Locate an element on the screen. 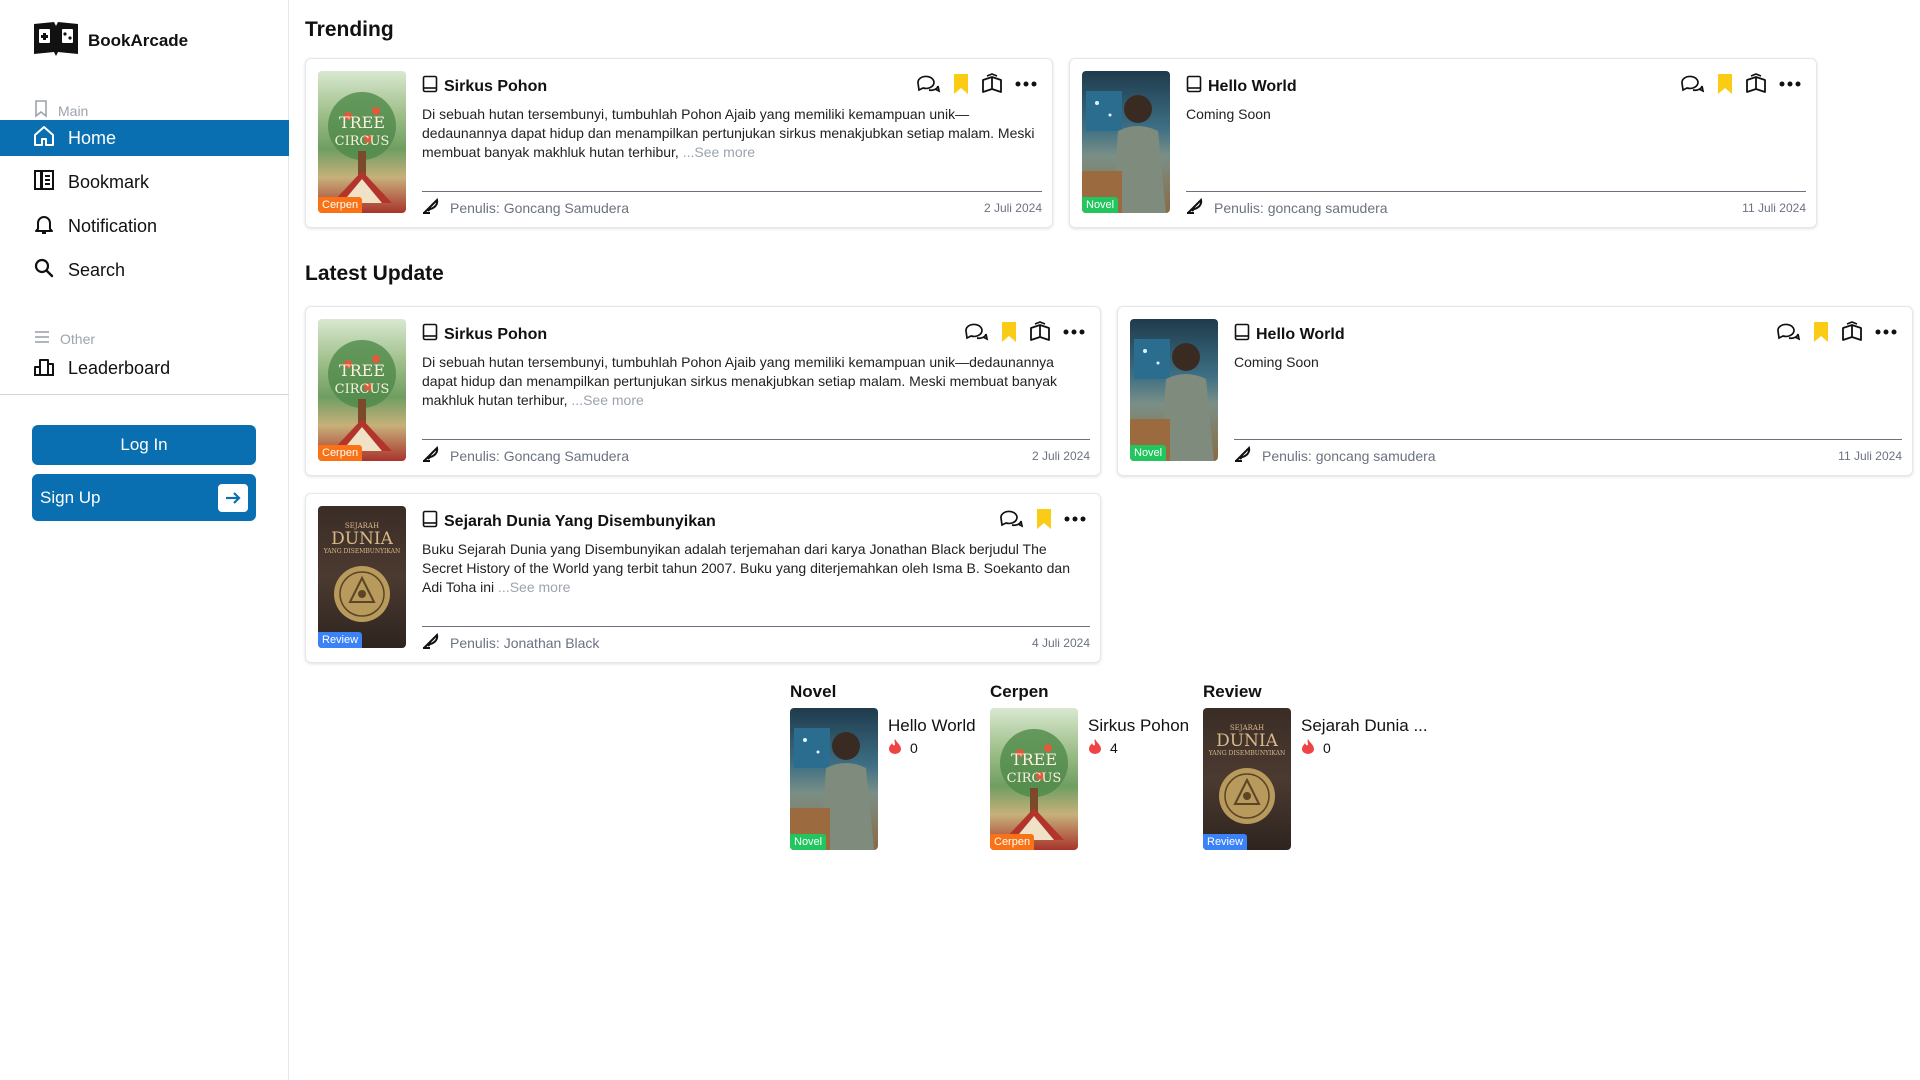 The width and height of the screenshot is (1920, 1080). card-date: 4 Juli 2024 is located at coordinates (1060, 643).